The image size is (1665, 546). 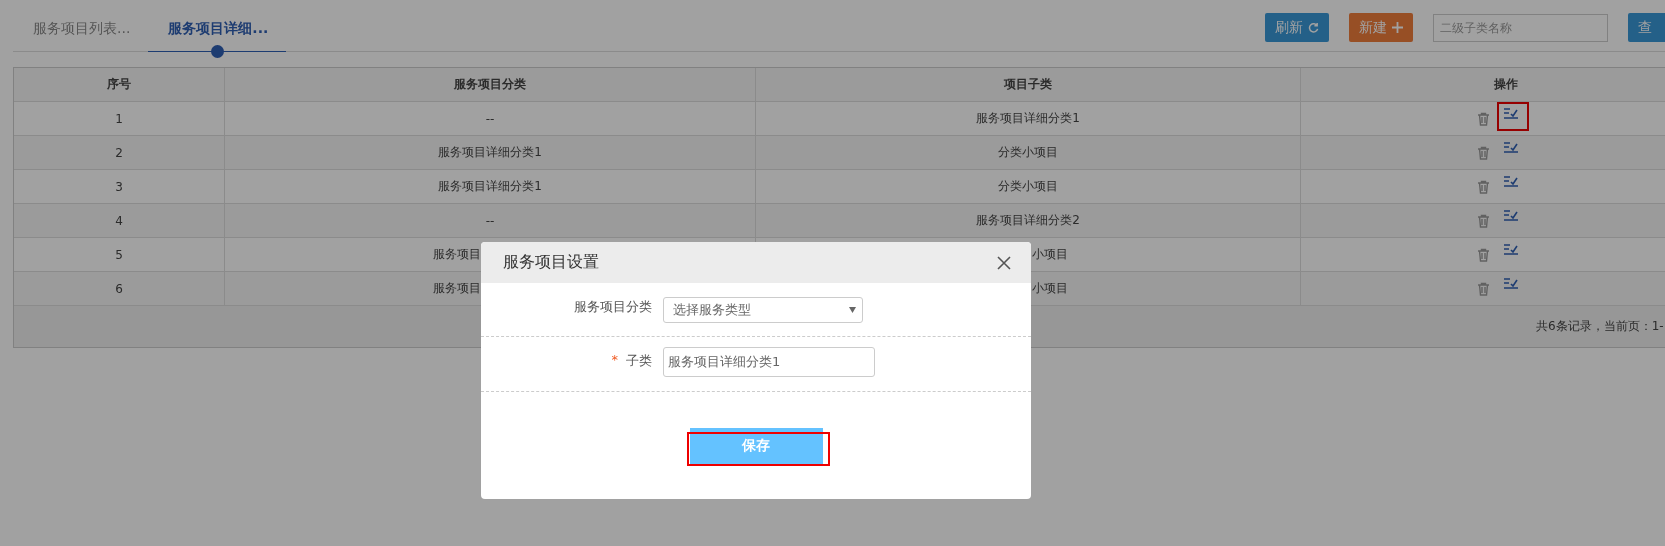 I want to click on save-button: 保存, so click(x=756, y=446).